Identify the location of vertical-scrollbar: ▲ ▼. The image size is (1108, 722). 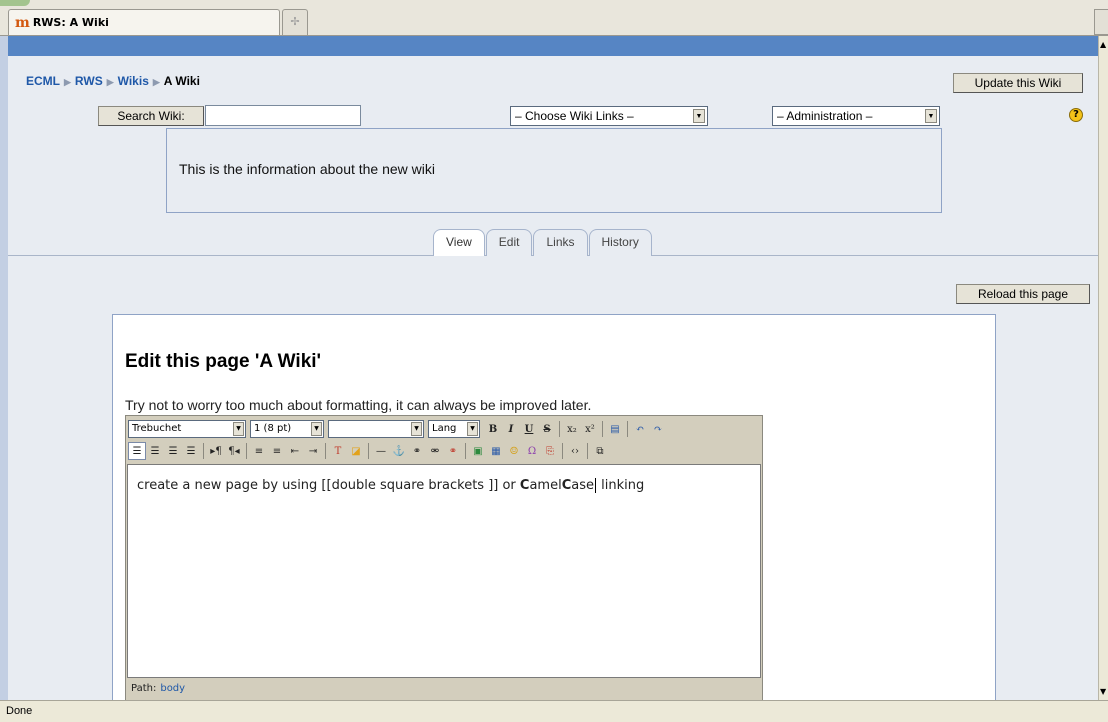
(1103, 368).